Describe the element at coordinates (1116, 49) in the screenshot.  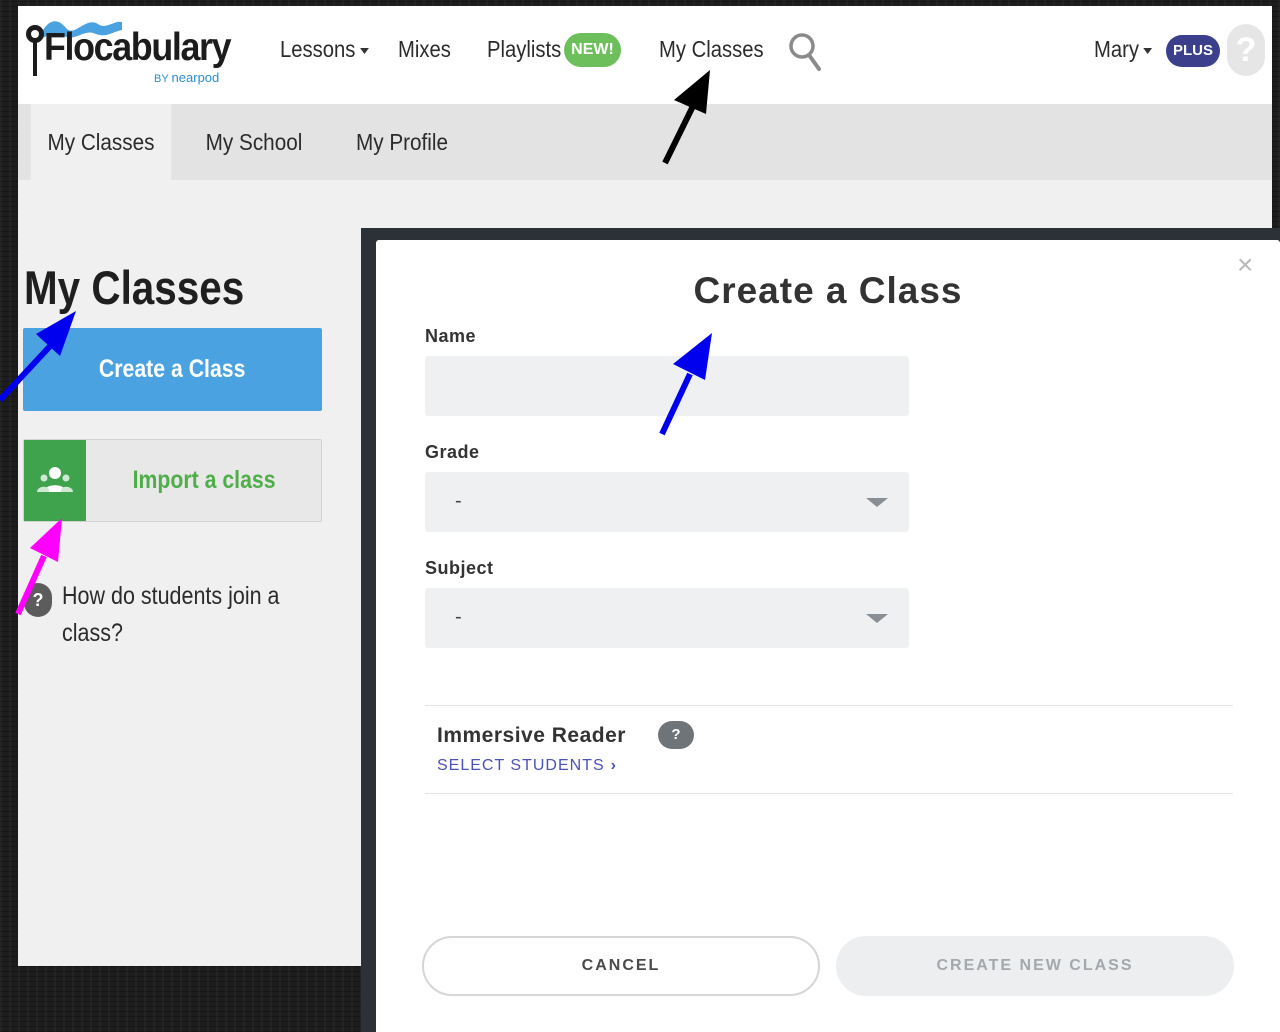
I see `user-name: Mary` at that location.